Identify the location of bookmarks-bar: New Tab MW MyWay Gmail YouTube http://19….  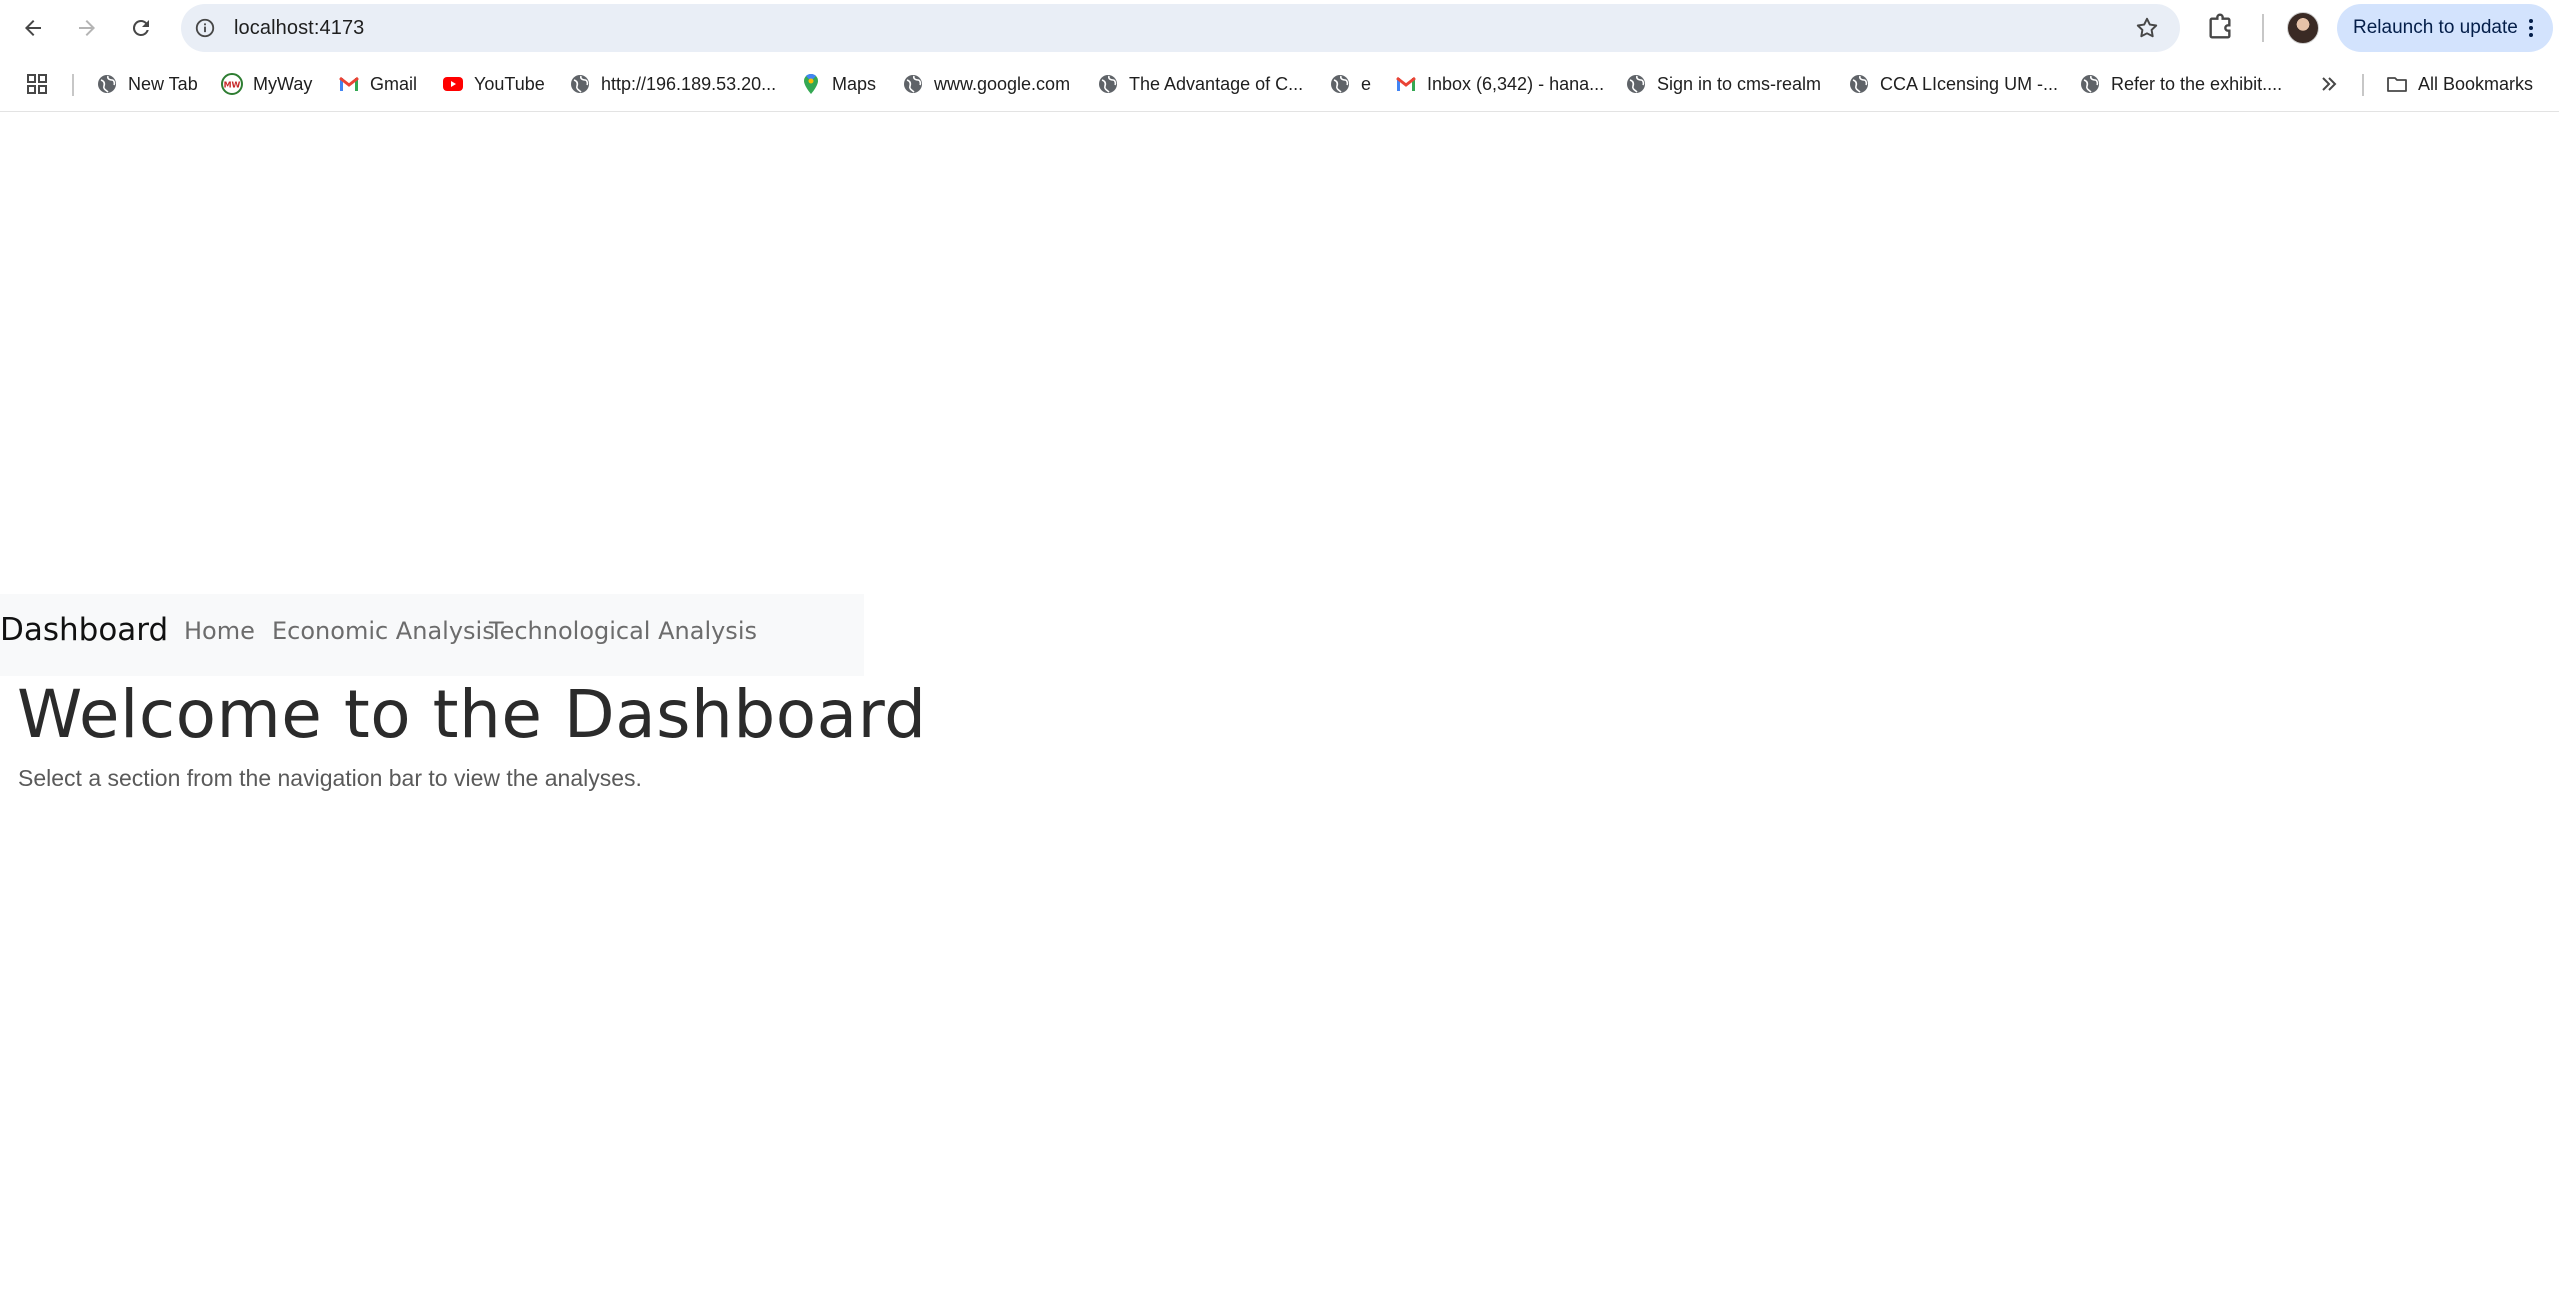
(1279, 84).